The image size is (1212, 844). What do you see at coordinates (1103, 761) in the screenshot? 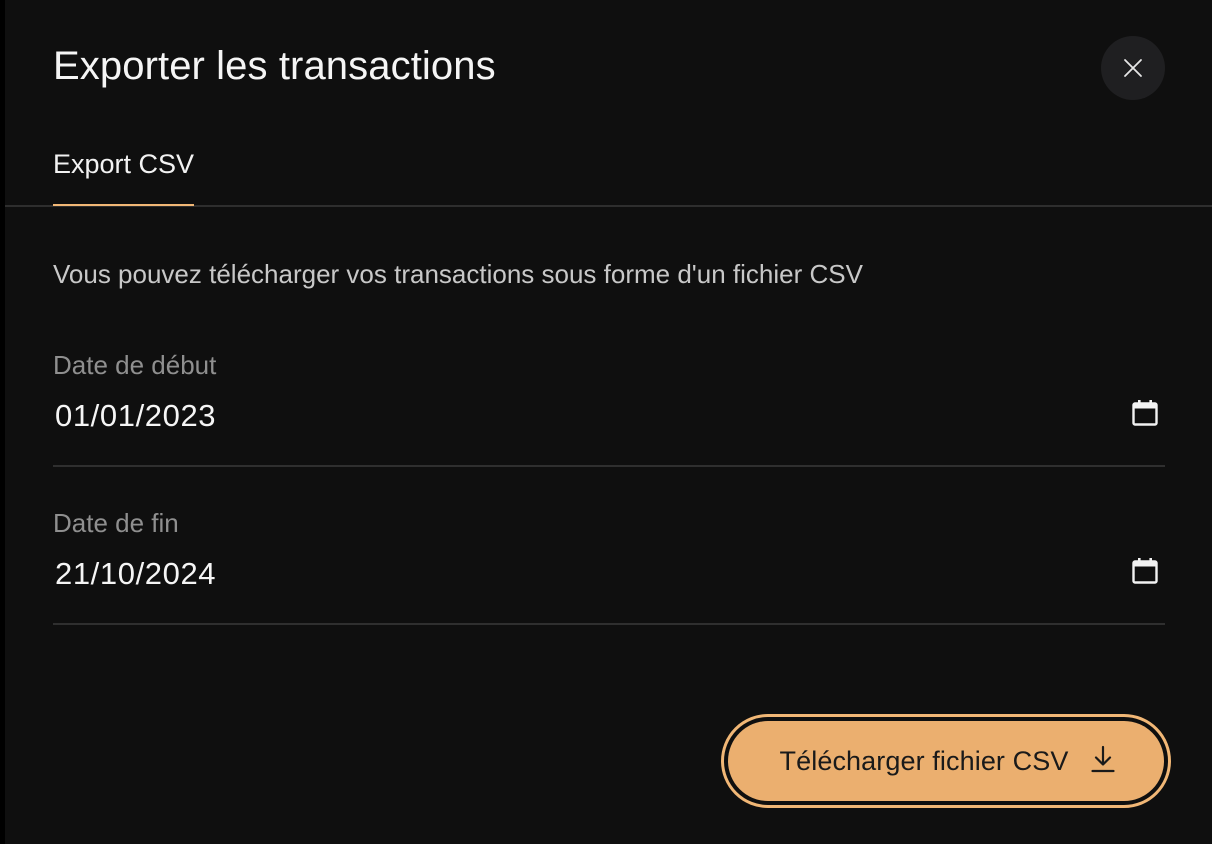
I see `download-icon` at bounding box center [1103, 761].